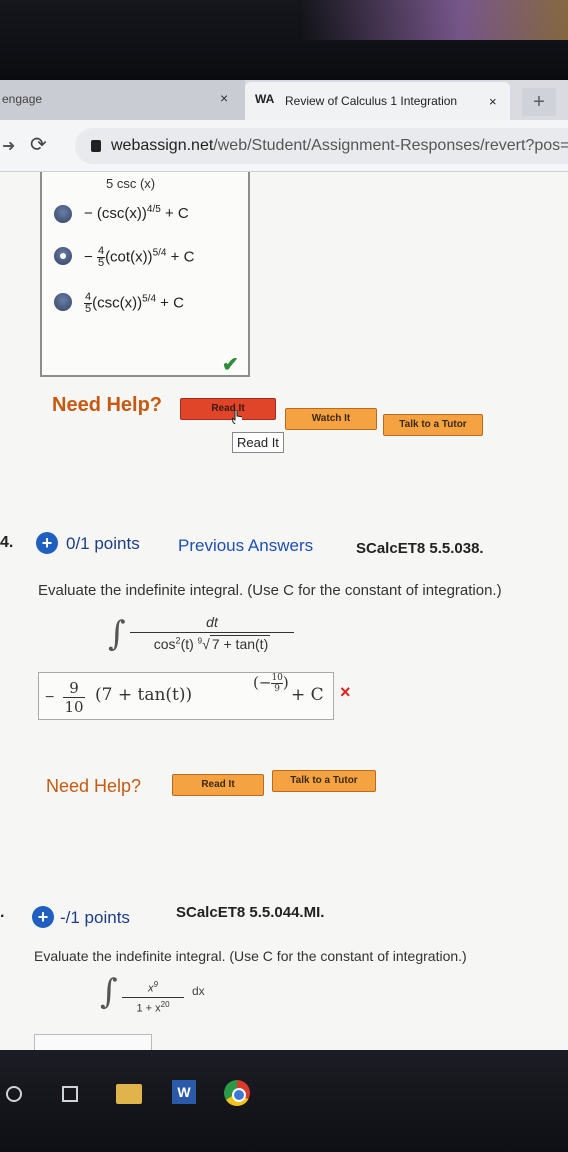  Describe the element at coordinates (8, 146) in the screenshot. I see `back-arrow-icon: ➜` at that location.